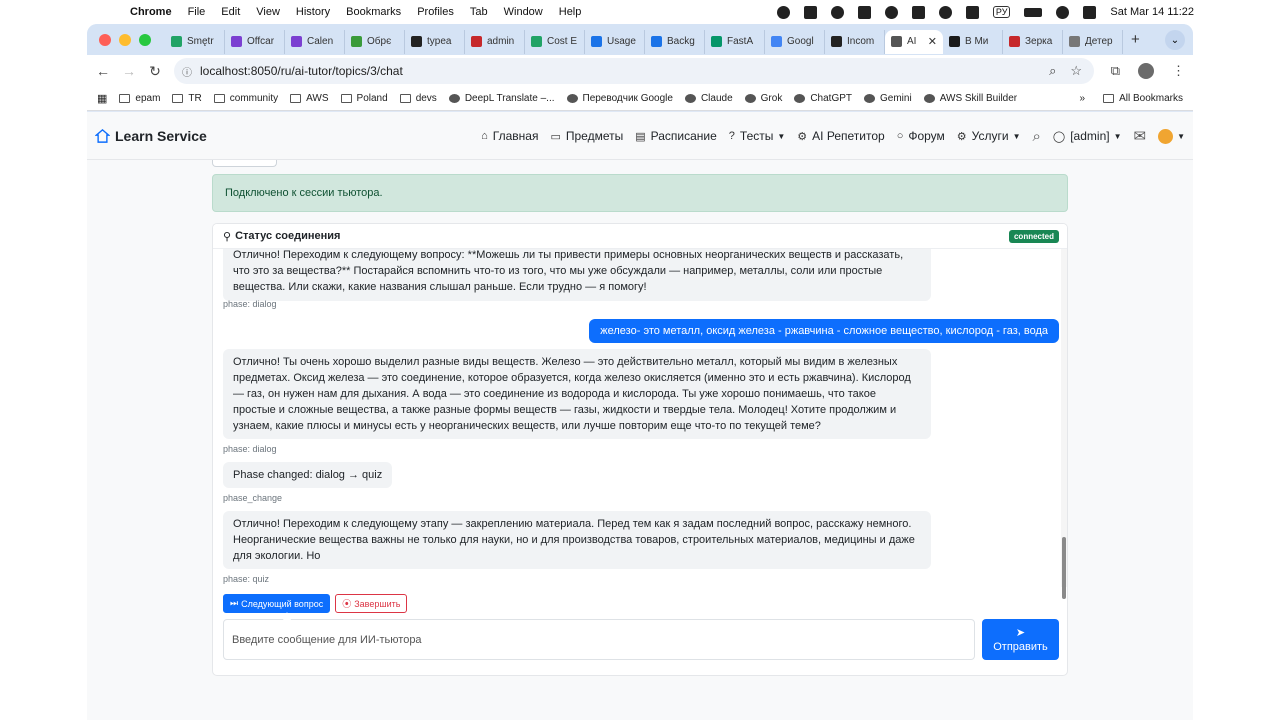  Describe the element at coordinates (1175, 40) in the screenshot. I see `tab-search-button: ⌄` at that location.